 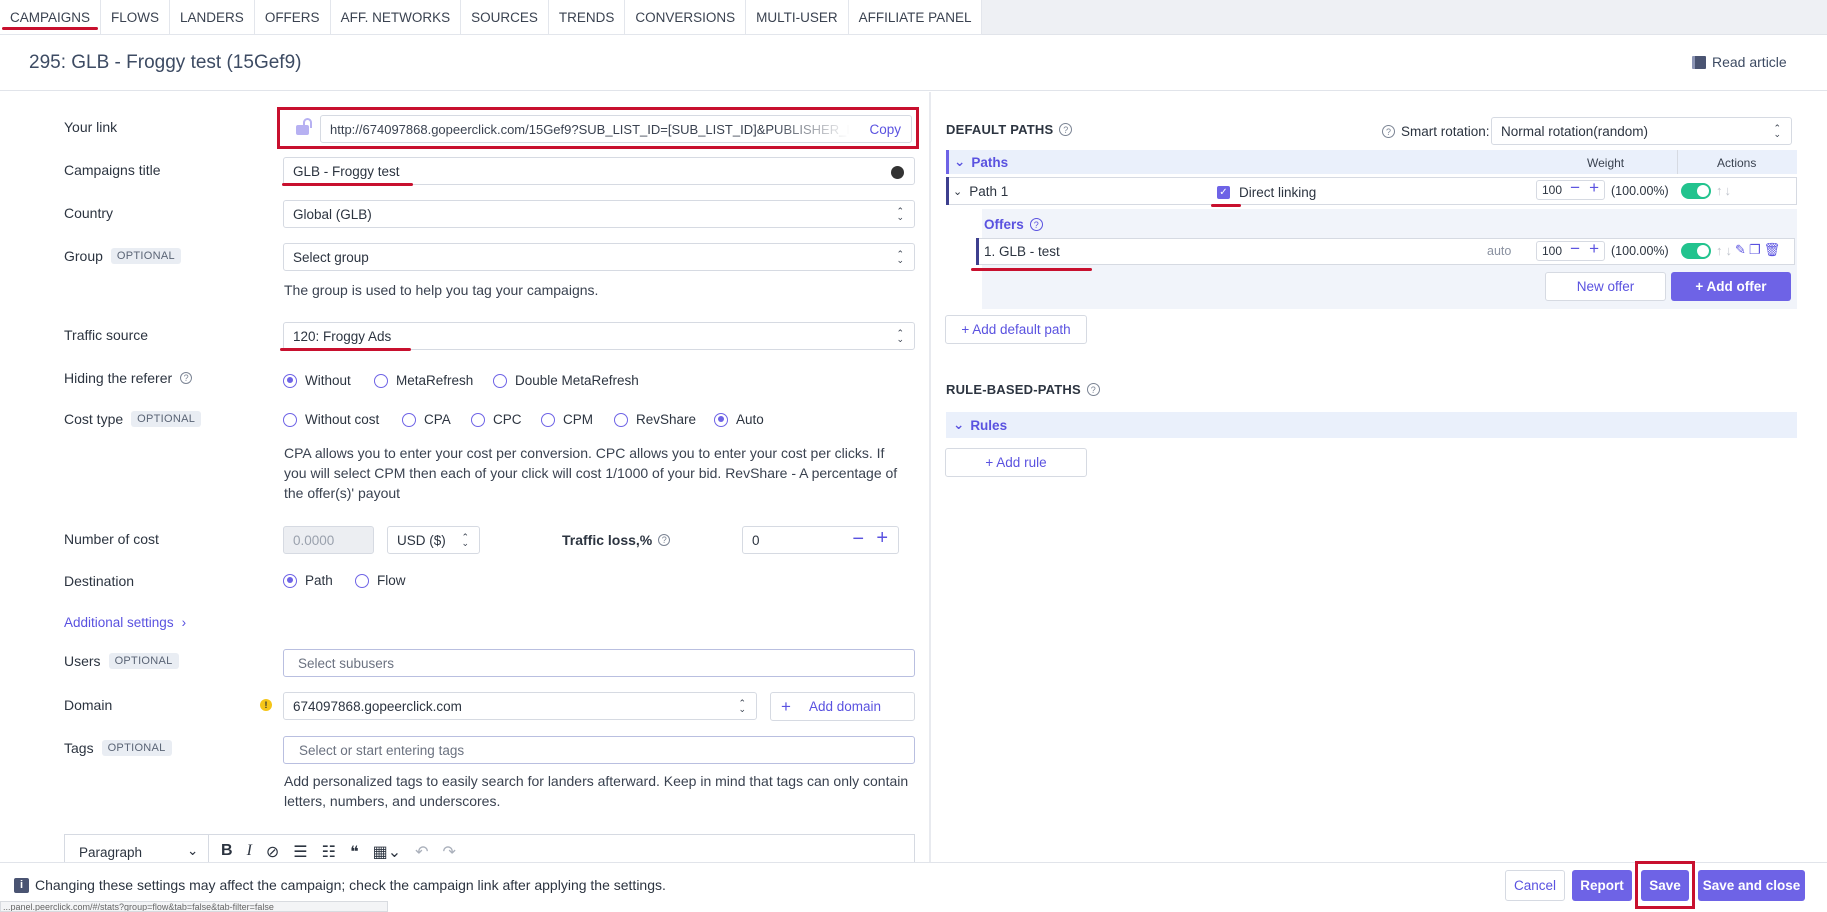 What do you see at coordinates (1606, 163) in the screenshot?
I see `weight-header: Weight` at bounding box center [1606, 163].